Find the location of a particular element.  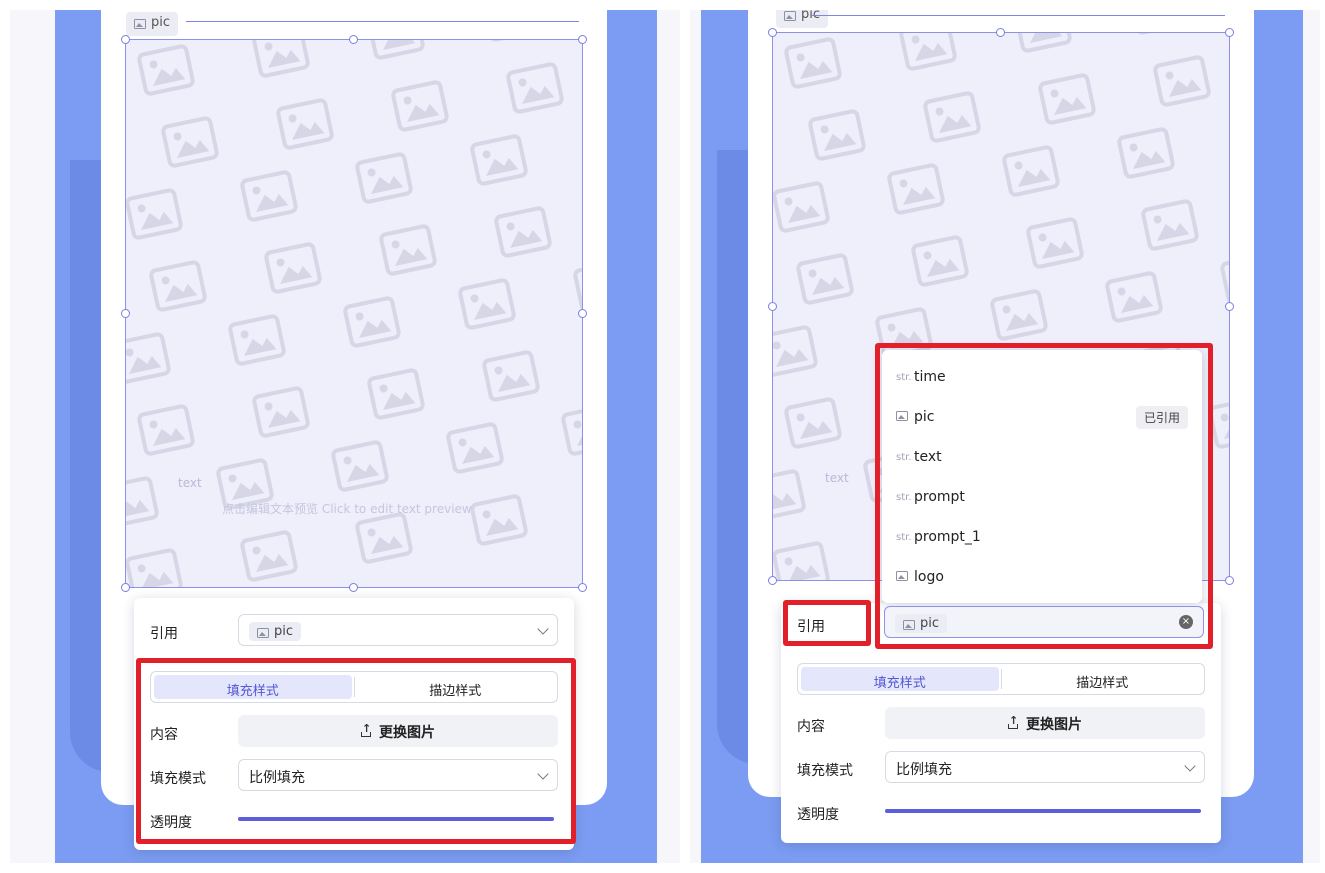

replace-image-button: 更换图片 is located at coordinates (1045, 723).